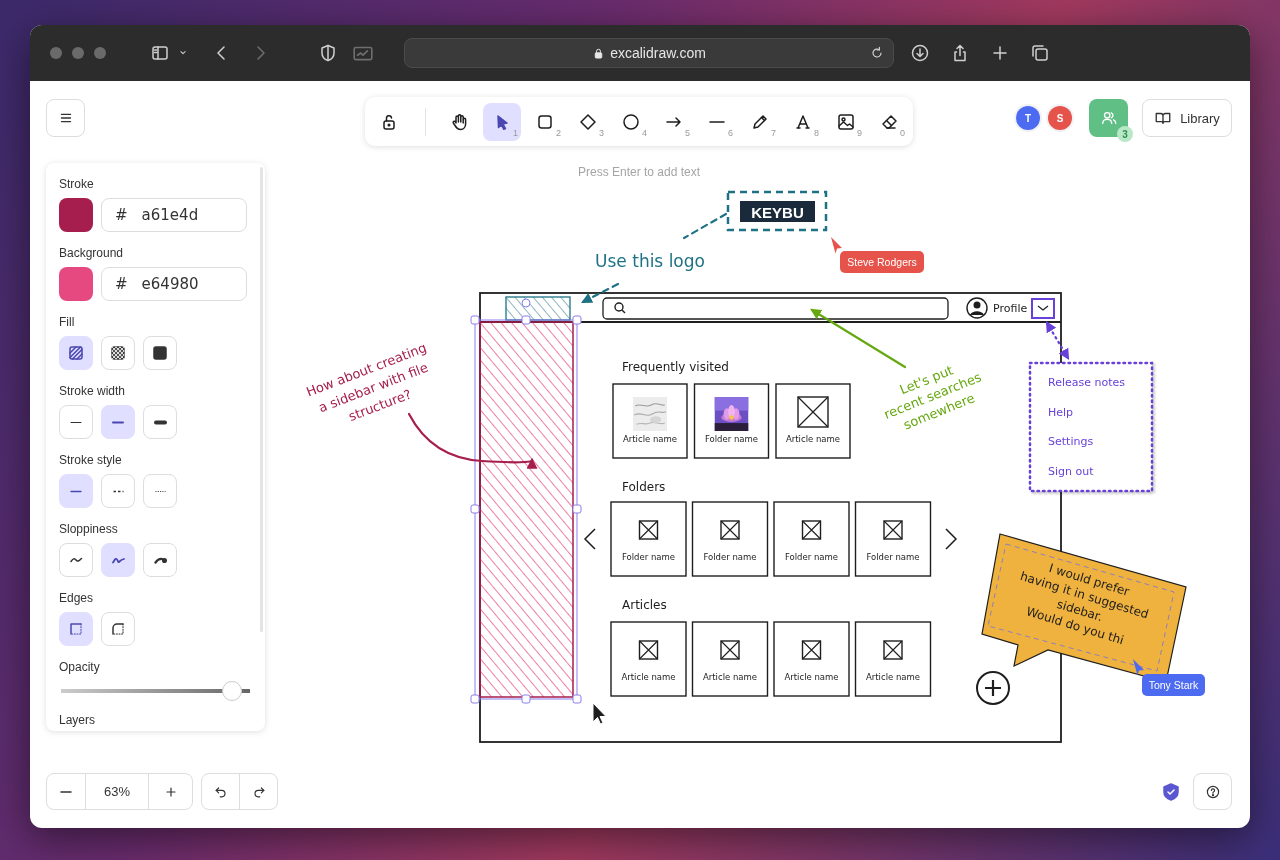  What do you see at coordinates (80, 667) in the screenshot?
I see `section-label: Opacity` at bounding box center [80, 667].